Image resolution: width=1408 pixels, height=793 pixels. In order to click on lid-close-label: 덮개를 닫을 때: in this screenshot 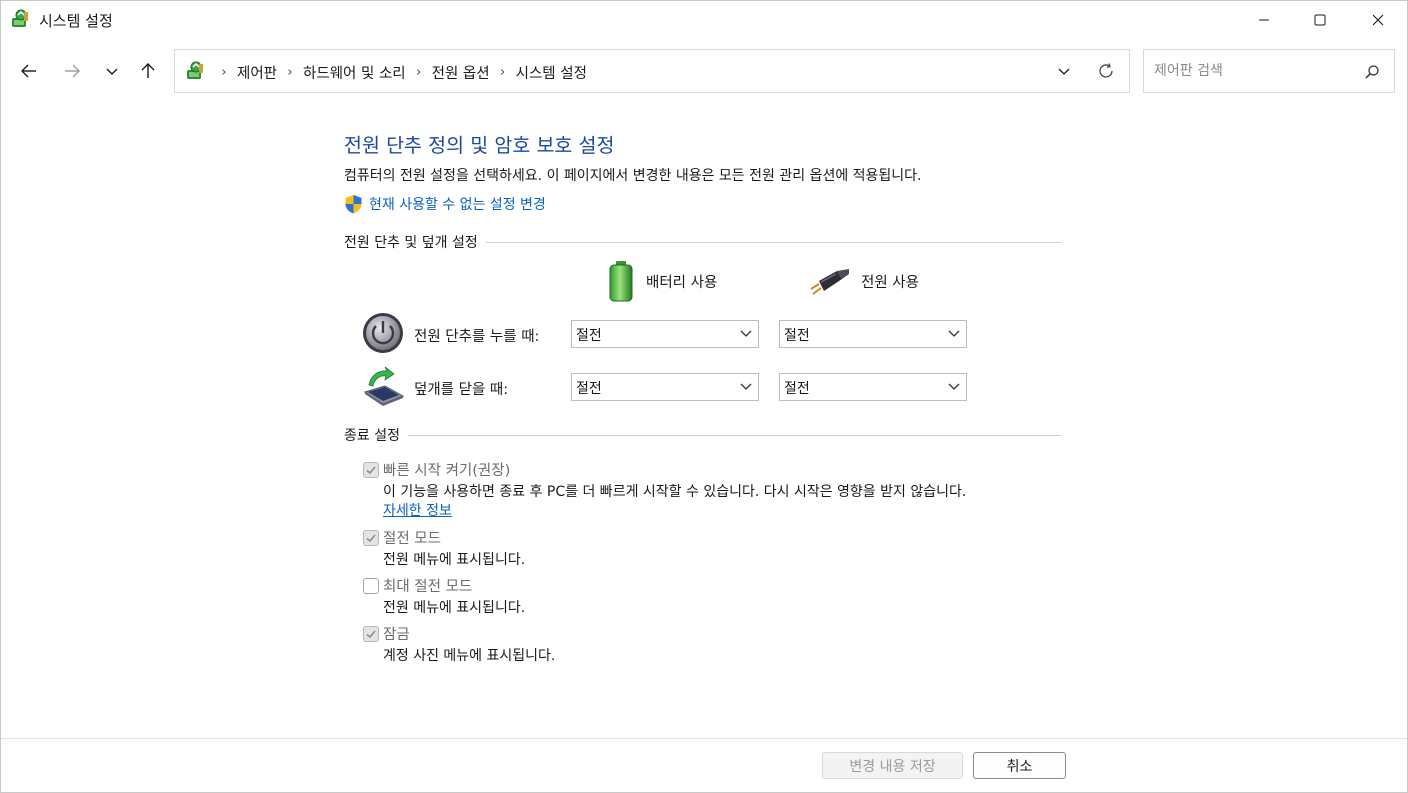, I will do `click(461, 390)`.